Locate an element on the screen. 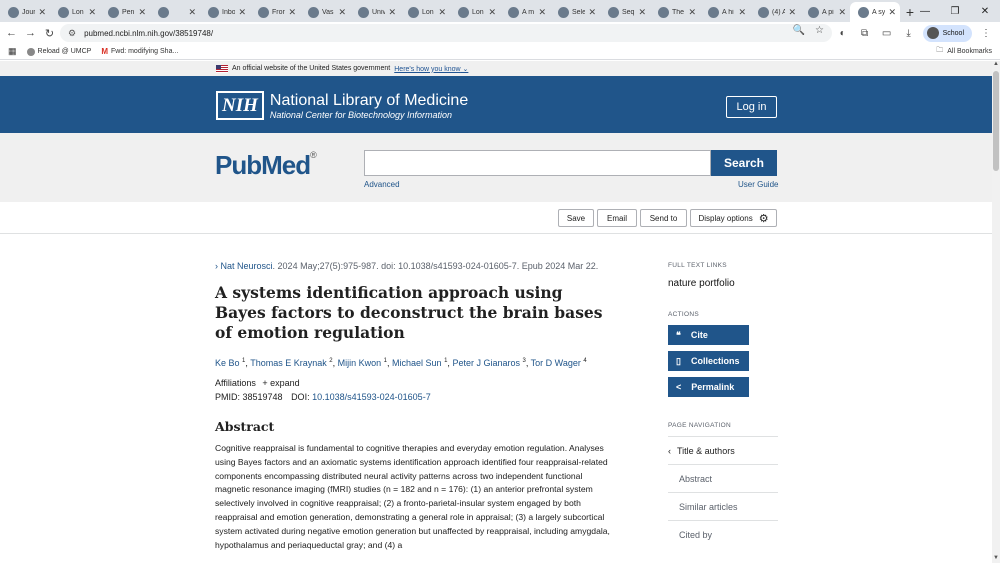  heres-how-you-know-link: Here's how you know ⌄ is located at coordinates (431, 69).